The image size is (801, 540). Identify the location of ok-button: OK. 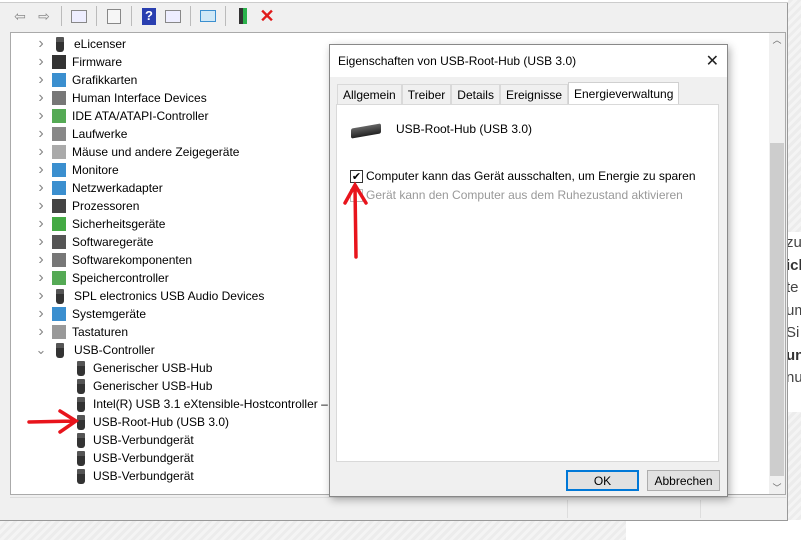
(602, 480).